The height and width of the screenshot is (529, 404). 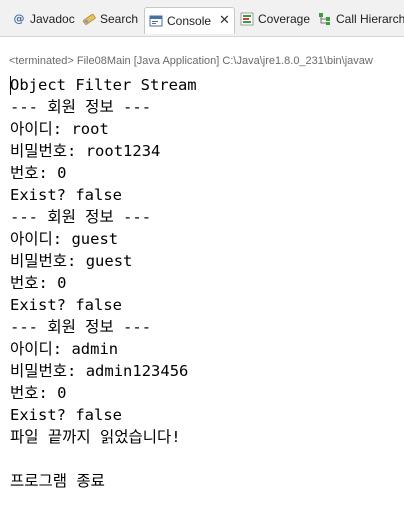 I want to click on console-line: 파일 끝까지 읽었습니다!, so click(x=95, y=437).